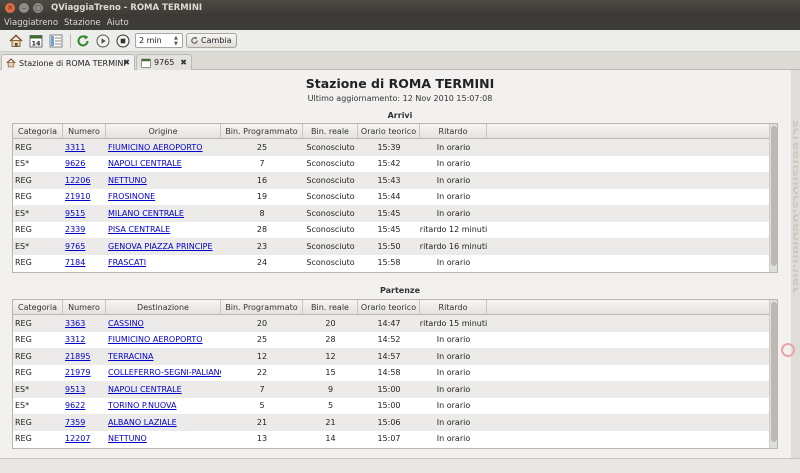 The height and width of the screenshot is (473, 800). What do you see at coordinates (75, 323) in the screenshot?
I see `train-number-link: 3363` at bounding box center [75, 323].